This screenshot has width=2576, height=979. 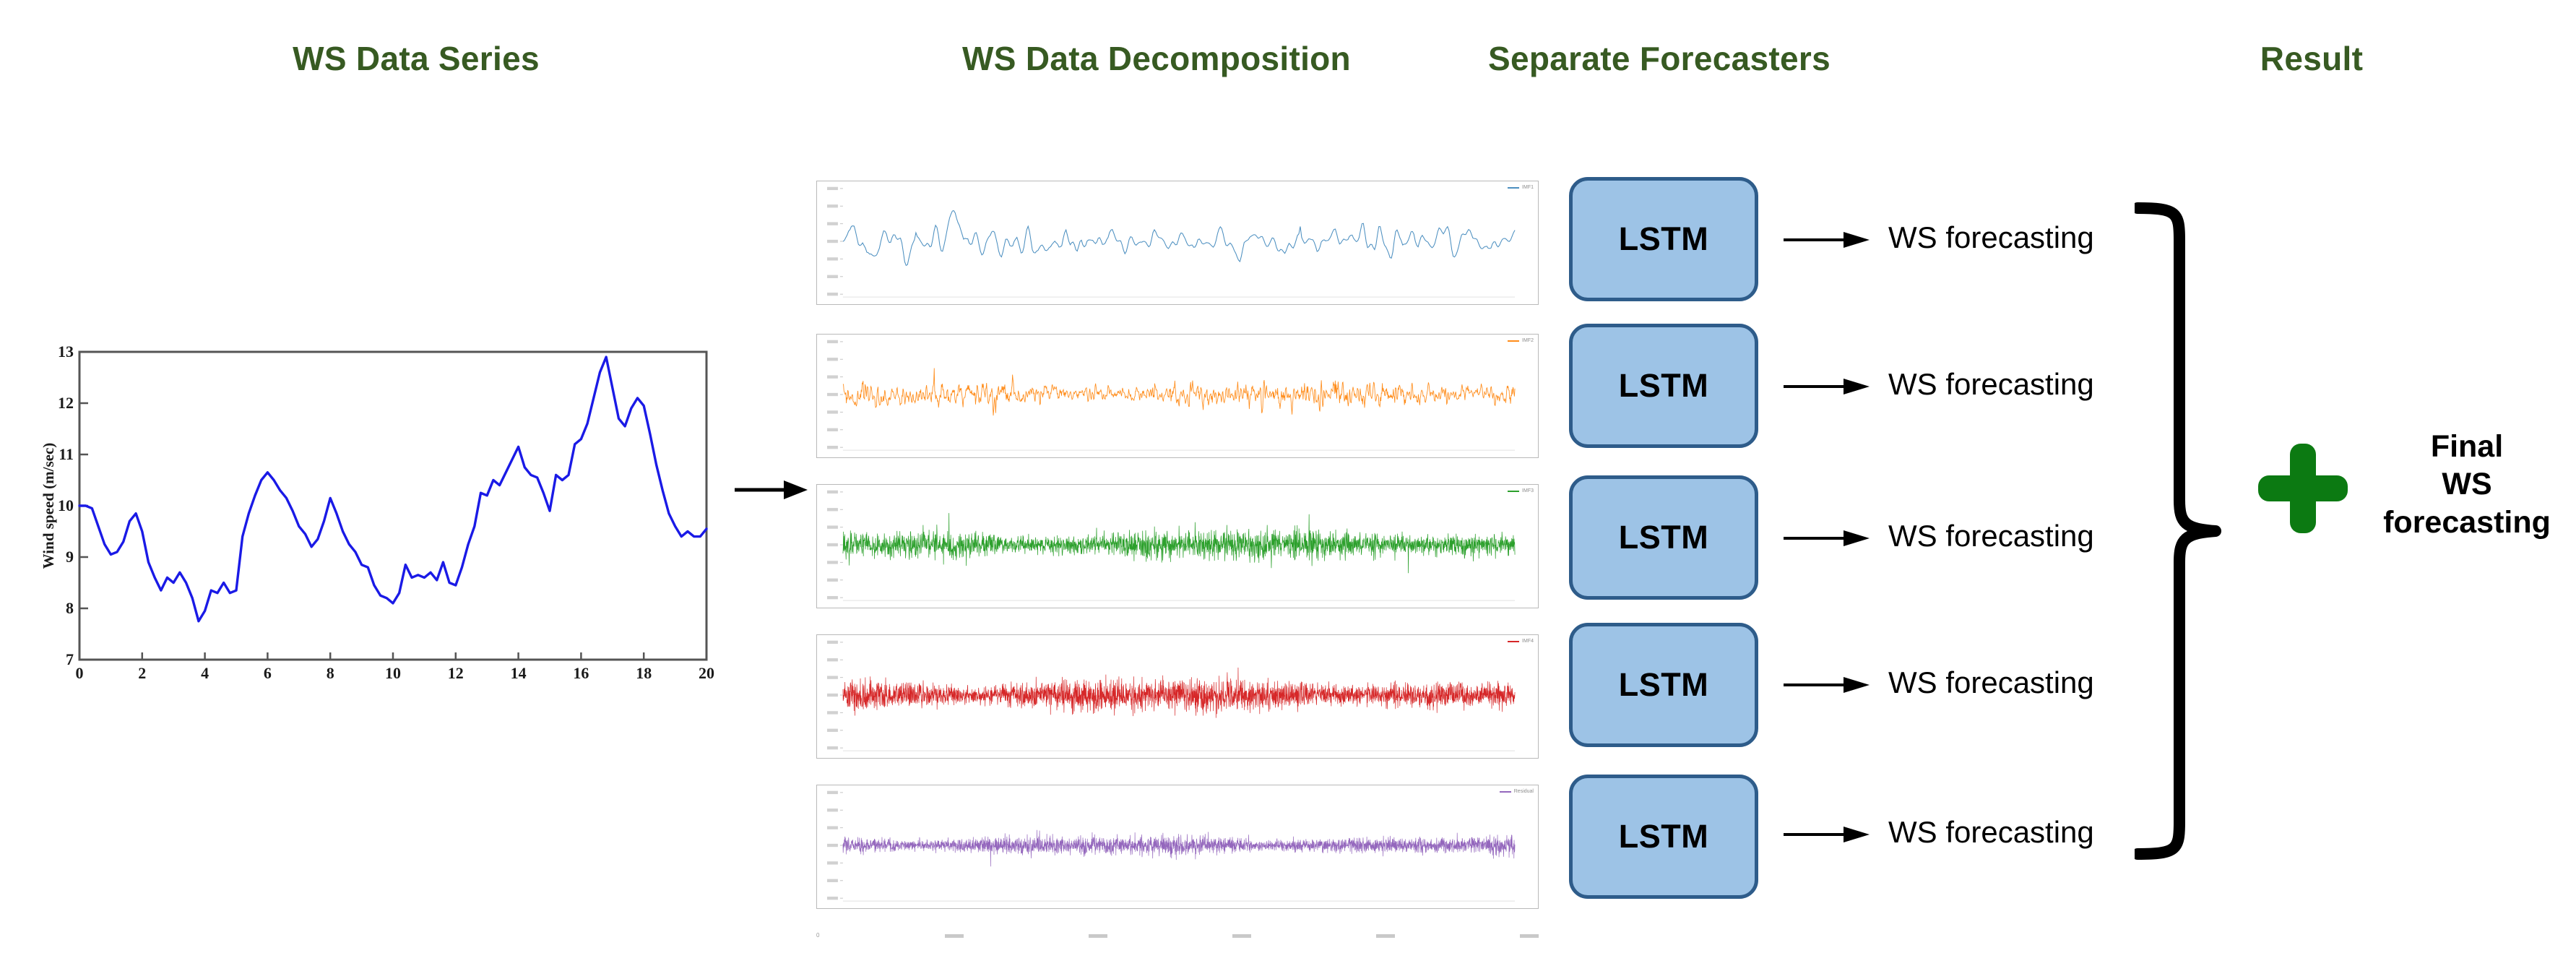 What do you see at coordinates (1523, 791) in the screenshot?
I see `legend-label: Residual` at bounding box center [1523, 791].